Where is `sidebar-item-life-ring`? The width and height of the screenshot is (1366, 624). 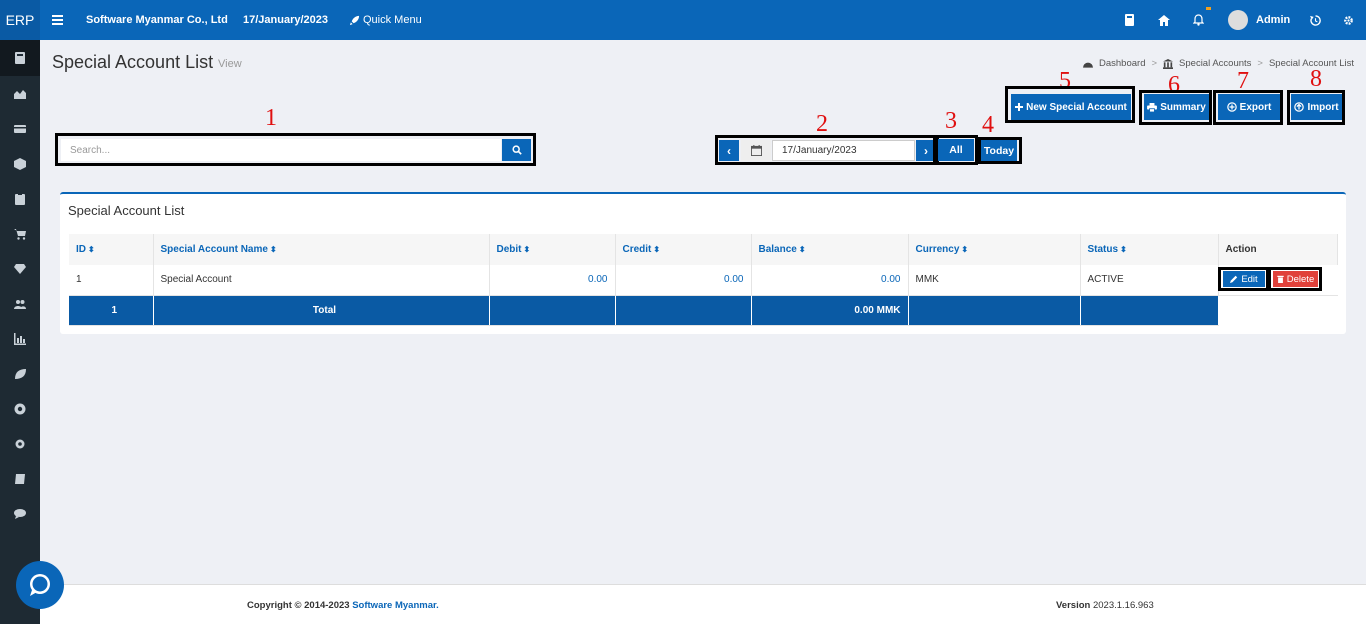
sidebar-item-life-ring is located at coordinates (20, 409).